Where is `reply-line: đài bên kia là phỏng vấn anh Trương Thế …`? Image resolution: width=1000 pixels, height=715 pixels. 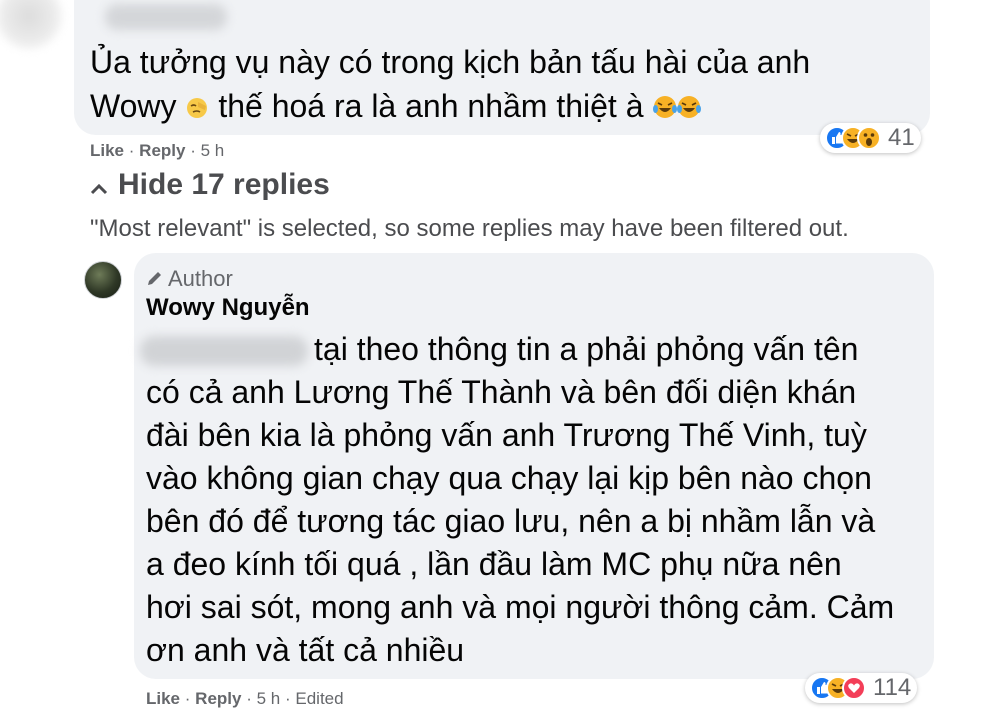 reply-line: đài bên kia là phỏng vấn anh Trương Thế … is located at coordinates (506, 435).